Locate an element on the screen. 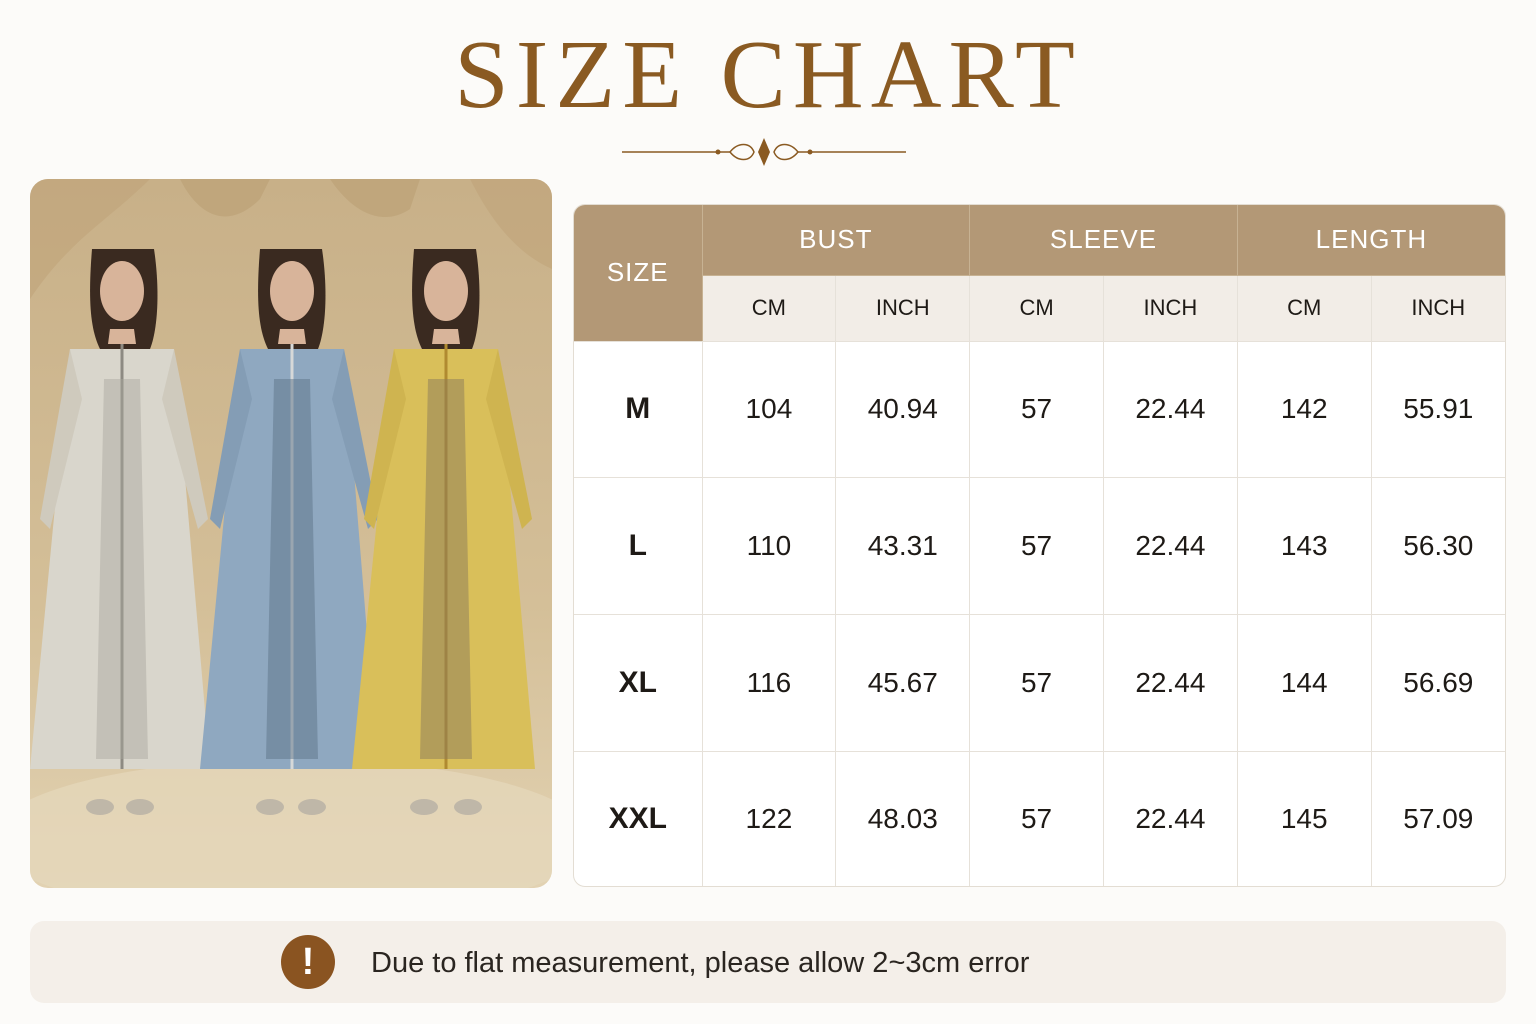 The height and width of the screenshot is (1024, 1536). table-row: L 110 43.31 57 22.44 143 56.30 is located at coordinates (1039, 546).